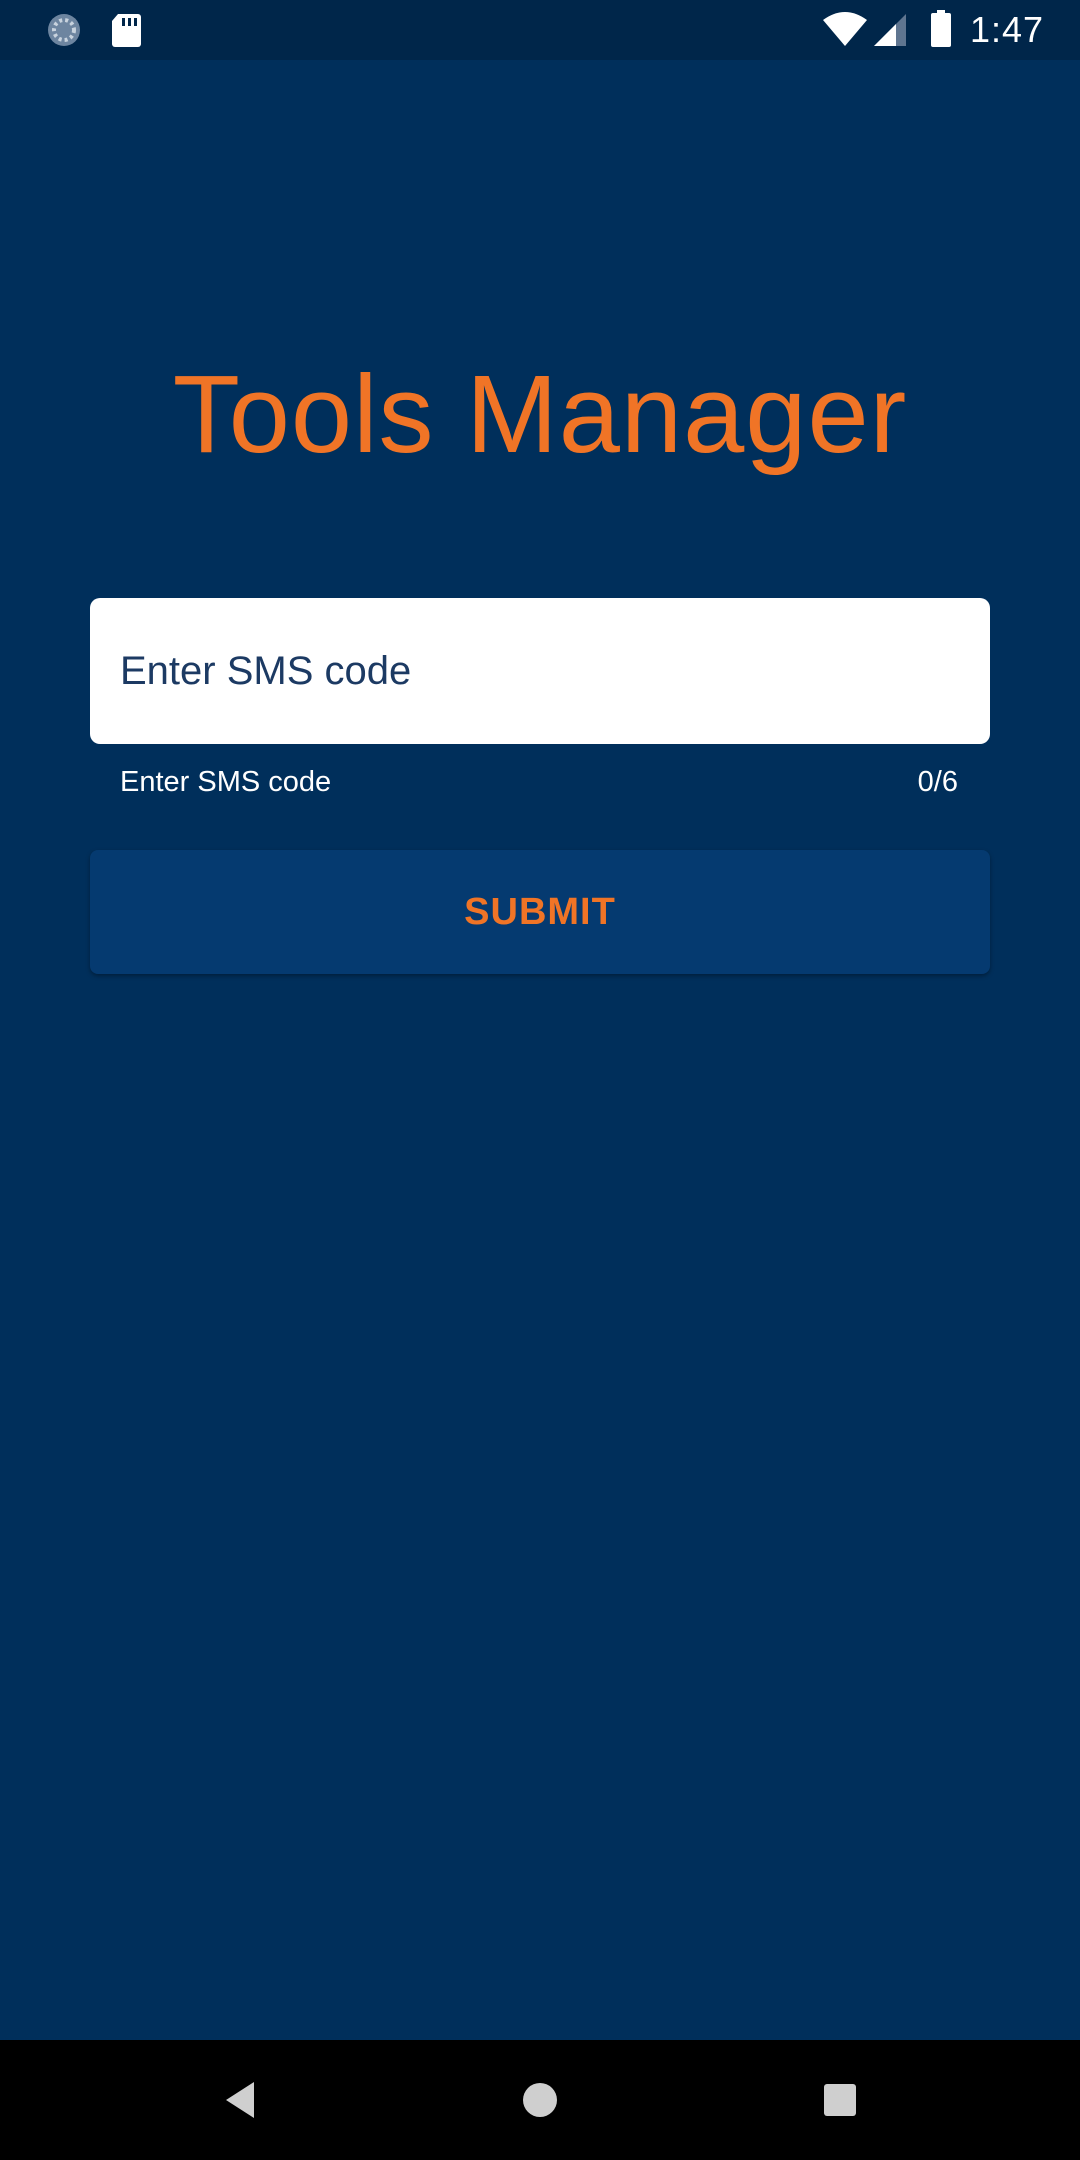 The width and height of the screenshot is (1080, 2160). I want to click on back-icon, so click(240, 2100).